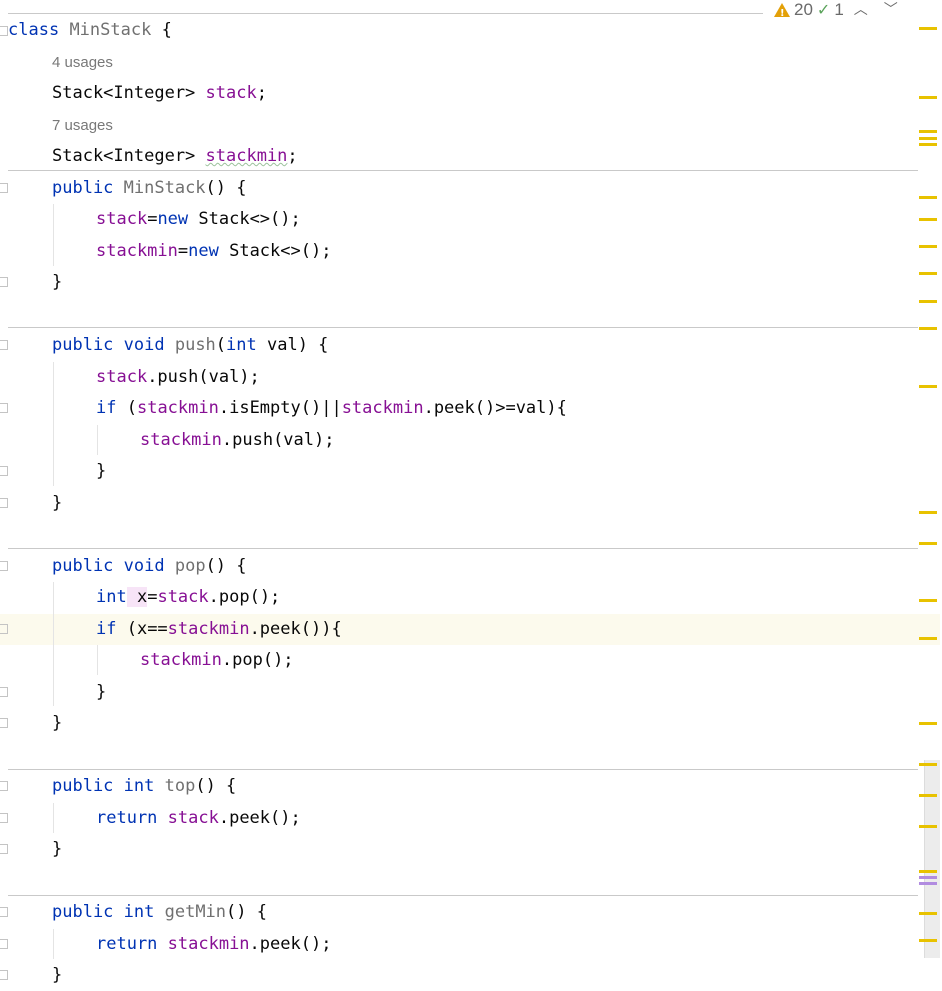  Describe the element at coordinates (467, 30) in the screenshot. I see `code-line: class MinStack {` at that location.